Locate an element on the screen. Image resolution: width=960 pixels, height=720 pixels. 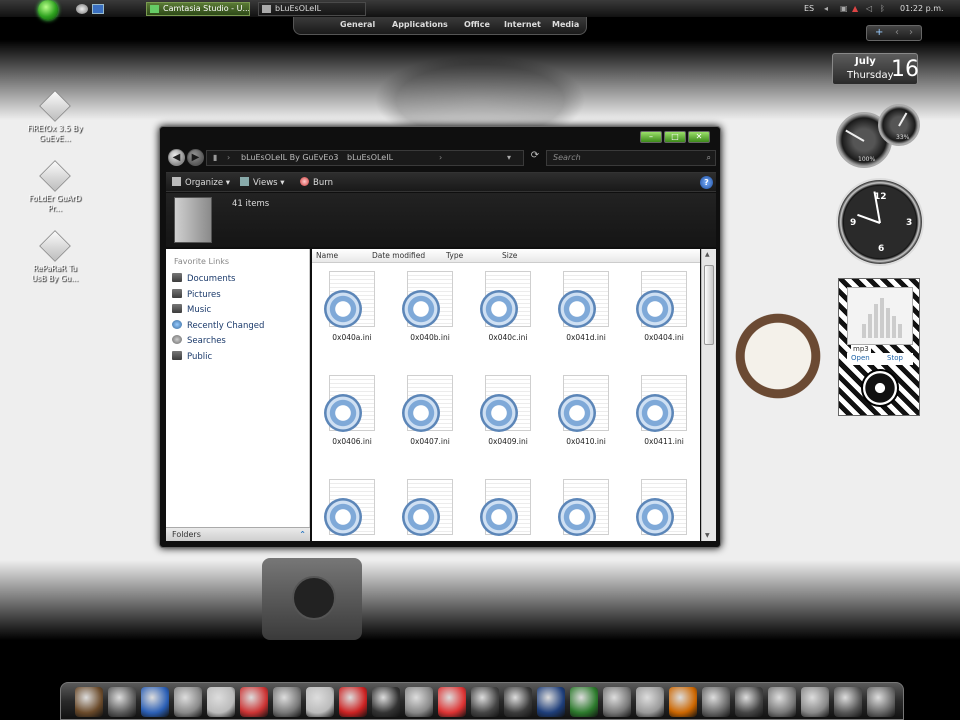
help-icon: ? is located at coordinates (706, 182).